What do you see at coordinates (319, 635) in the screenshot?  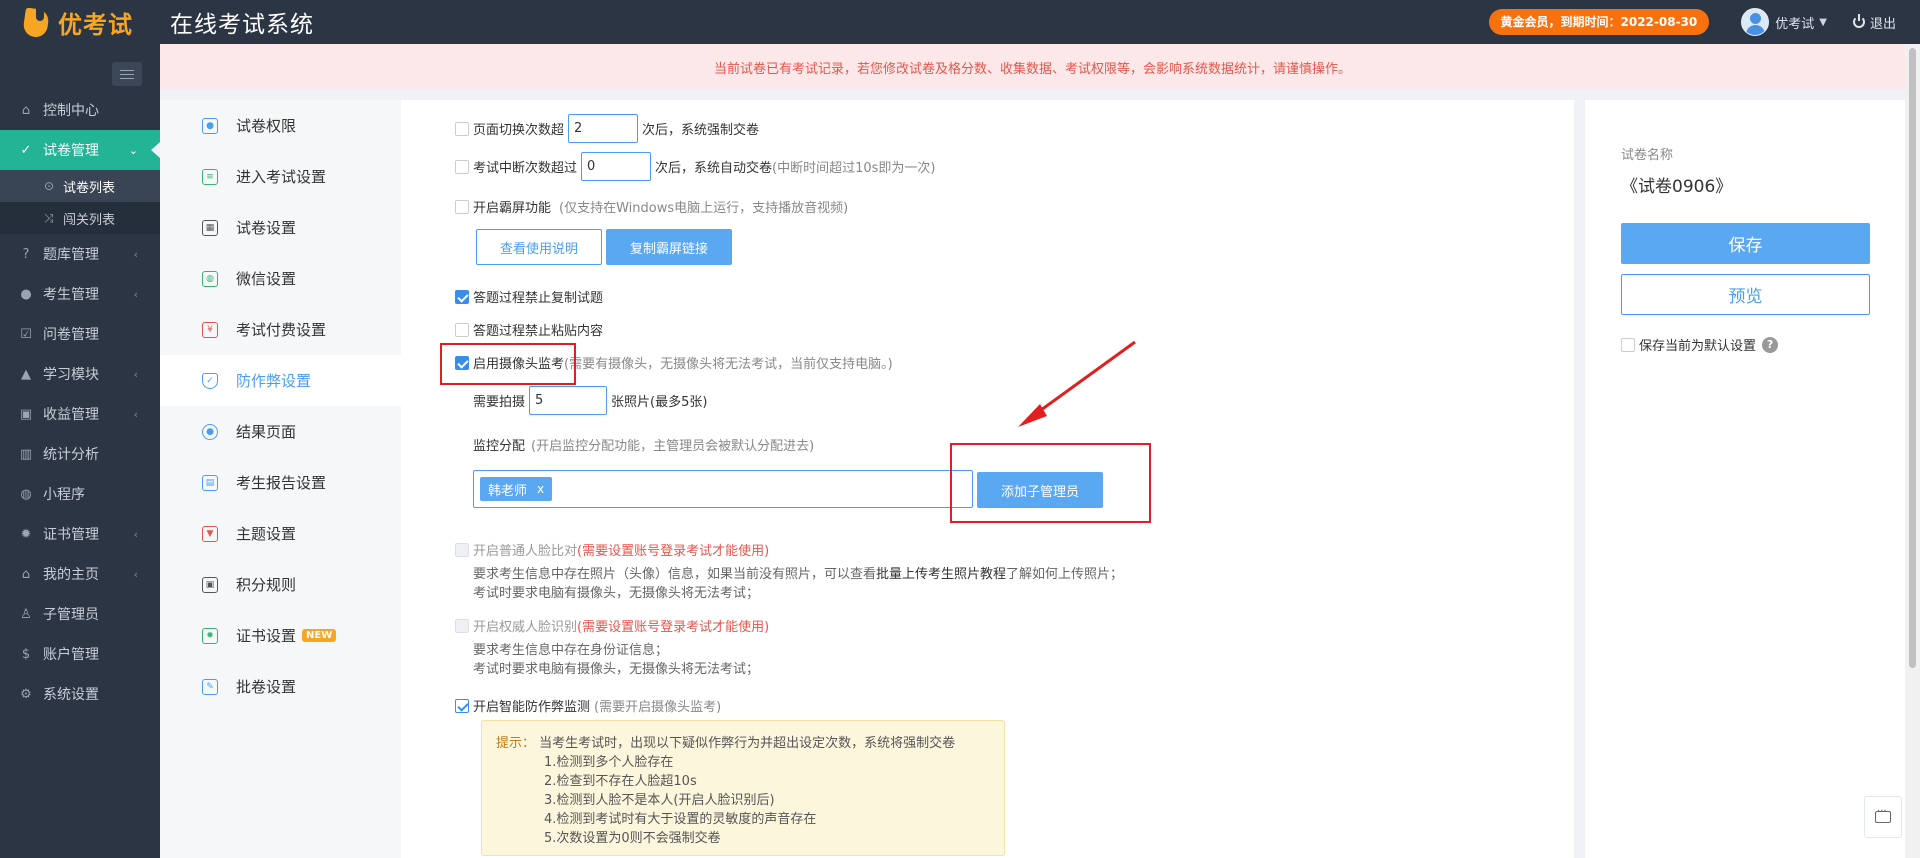 I see `new-badge: NEW` at bounding box center [319, 635].